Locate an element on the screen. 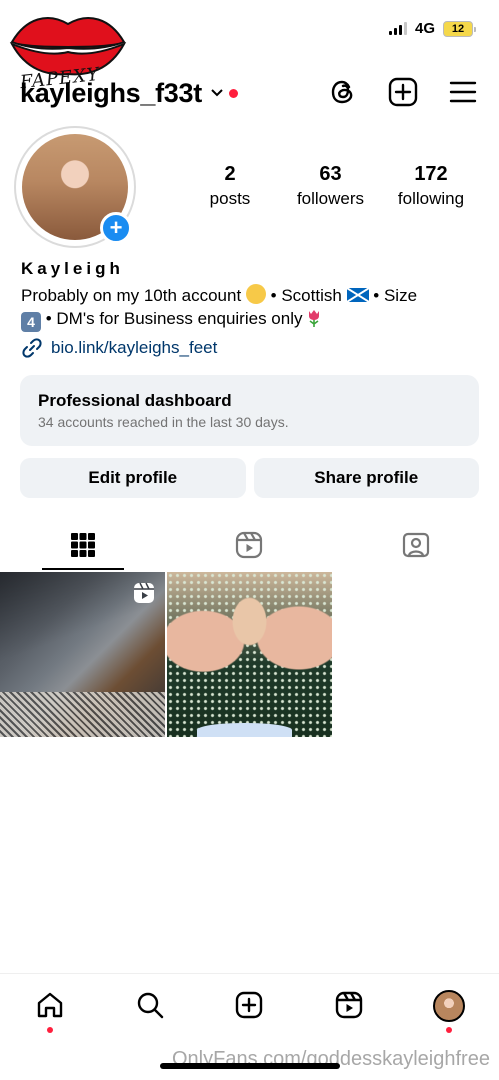  followers-stat: 63 followers is located at coordinates (331, 186).